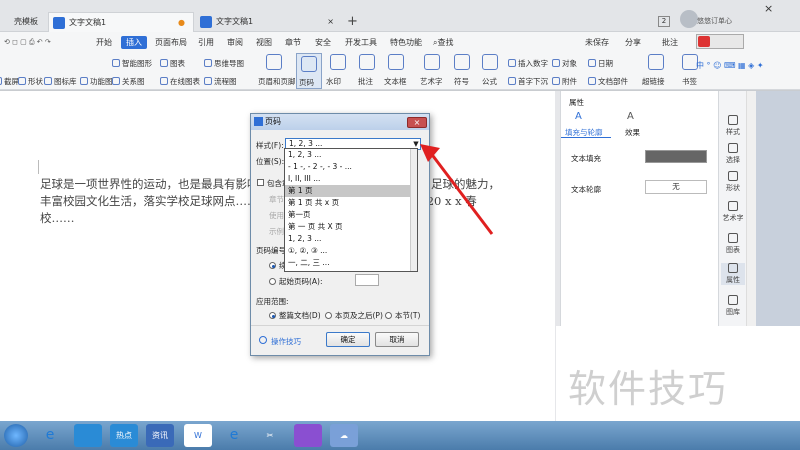 The width and height of the screenshot is (800, 450). I want to click on ribbon-label: 智能图形, so click(137, 63).